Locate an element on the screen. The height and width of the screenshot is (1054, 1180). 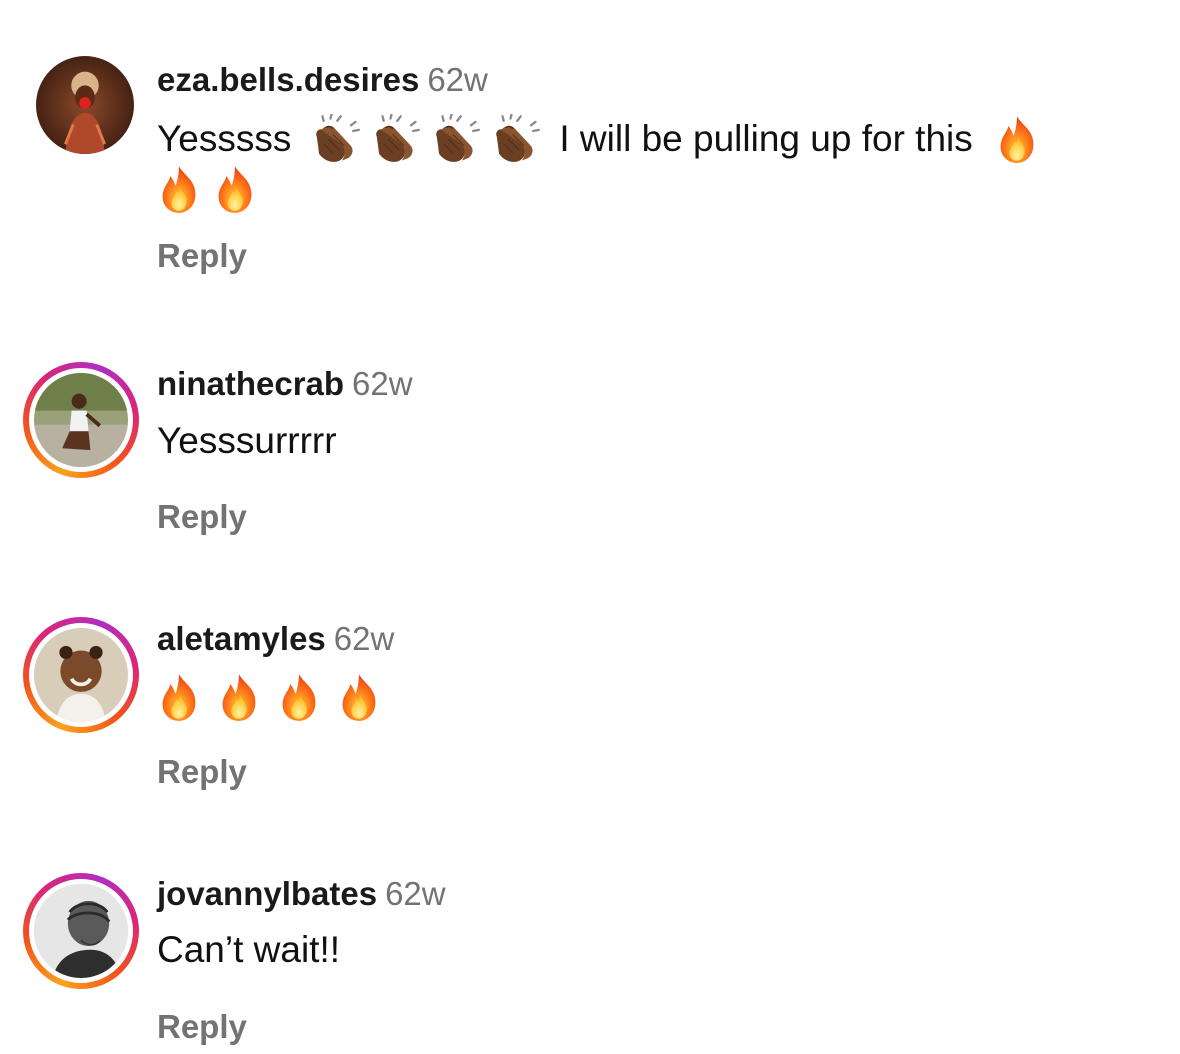
comment-text: Can’t wait!! is located at coordinates (249, 949).